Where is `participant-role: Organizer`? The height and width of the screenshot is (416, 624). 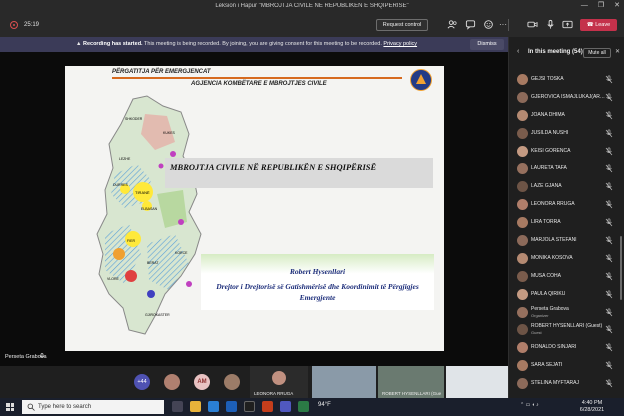
participant-role: Organizer is located at coordinates (540, 315).